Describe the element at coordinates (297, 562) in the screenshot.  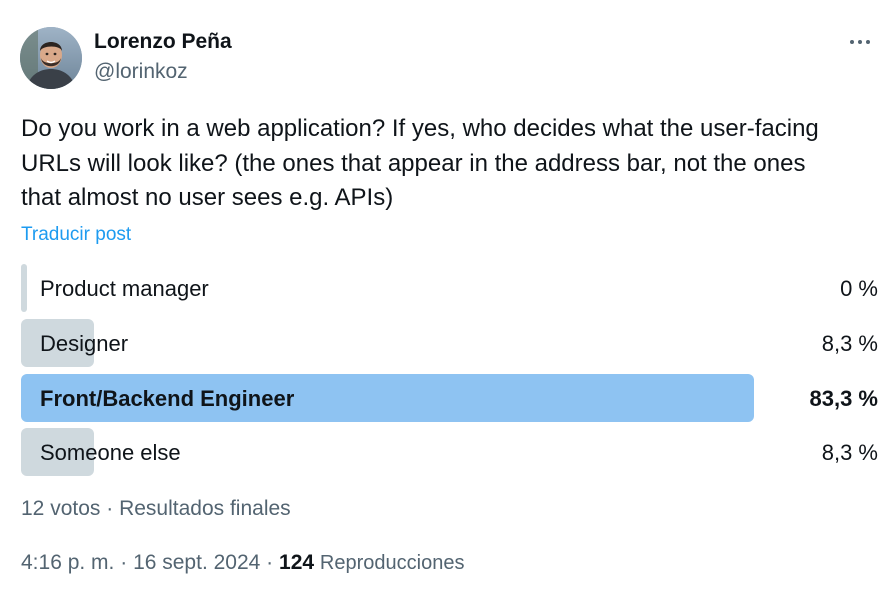
I see `views-count: 124` at that location.